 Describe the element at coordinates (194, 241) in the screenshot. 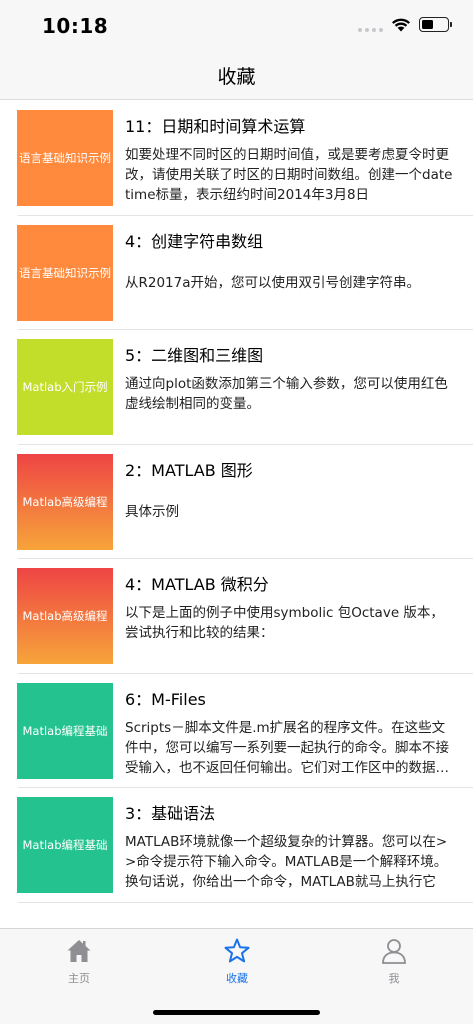

I see `item-title: 4：创建字符串数组` at that location.